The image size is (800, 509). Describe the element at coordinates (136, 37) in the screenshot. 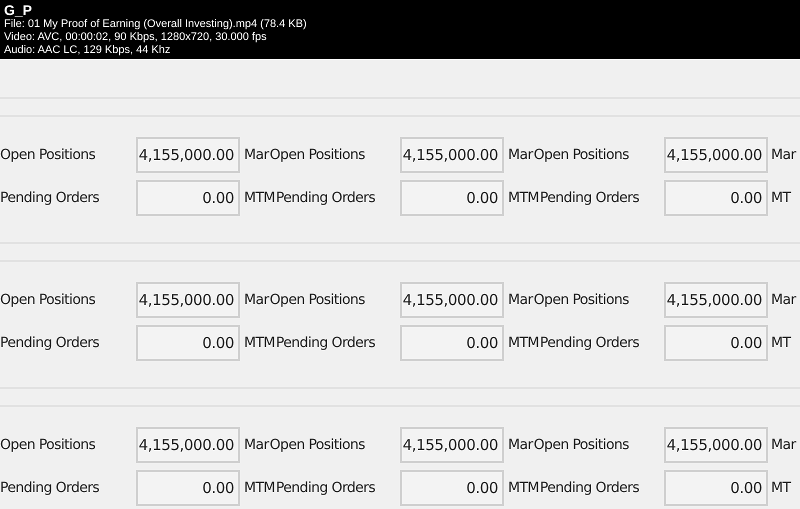

I see `video-info-line: Video: AVC, 00:00:02, 90 Kbps, 1280x720, 30.000 fps` at that location.